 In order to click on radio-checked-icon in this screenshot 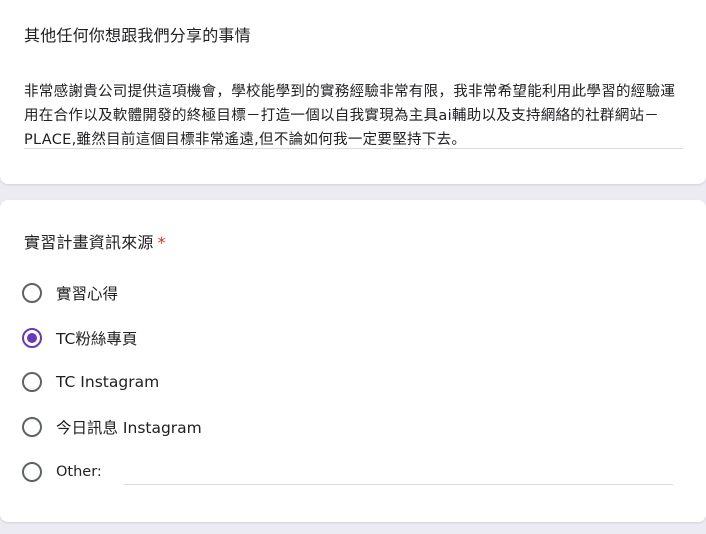, I will do `click(32, 338)`.